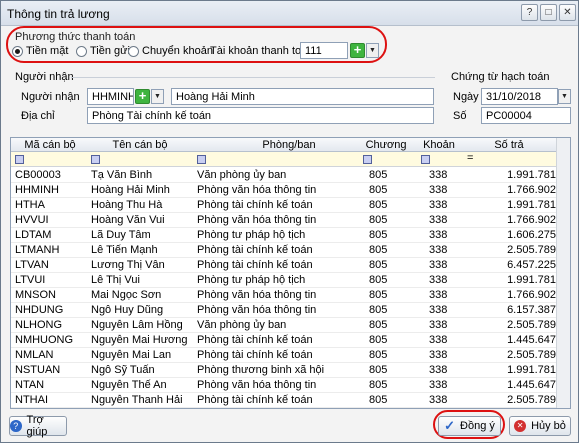 This screenshot has width=579, height=443. Describe the element at coordinates (170, 51) in the screenshot. I see `radio-transfer: Chuyển khoản` at that location.